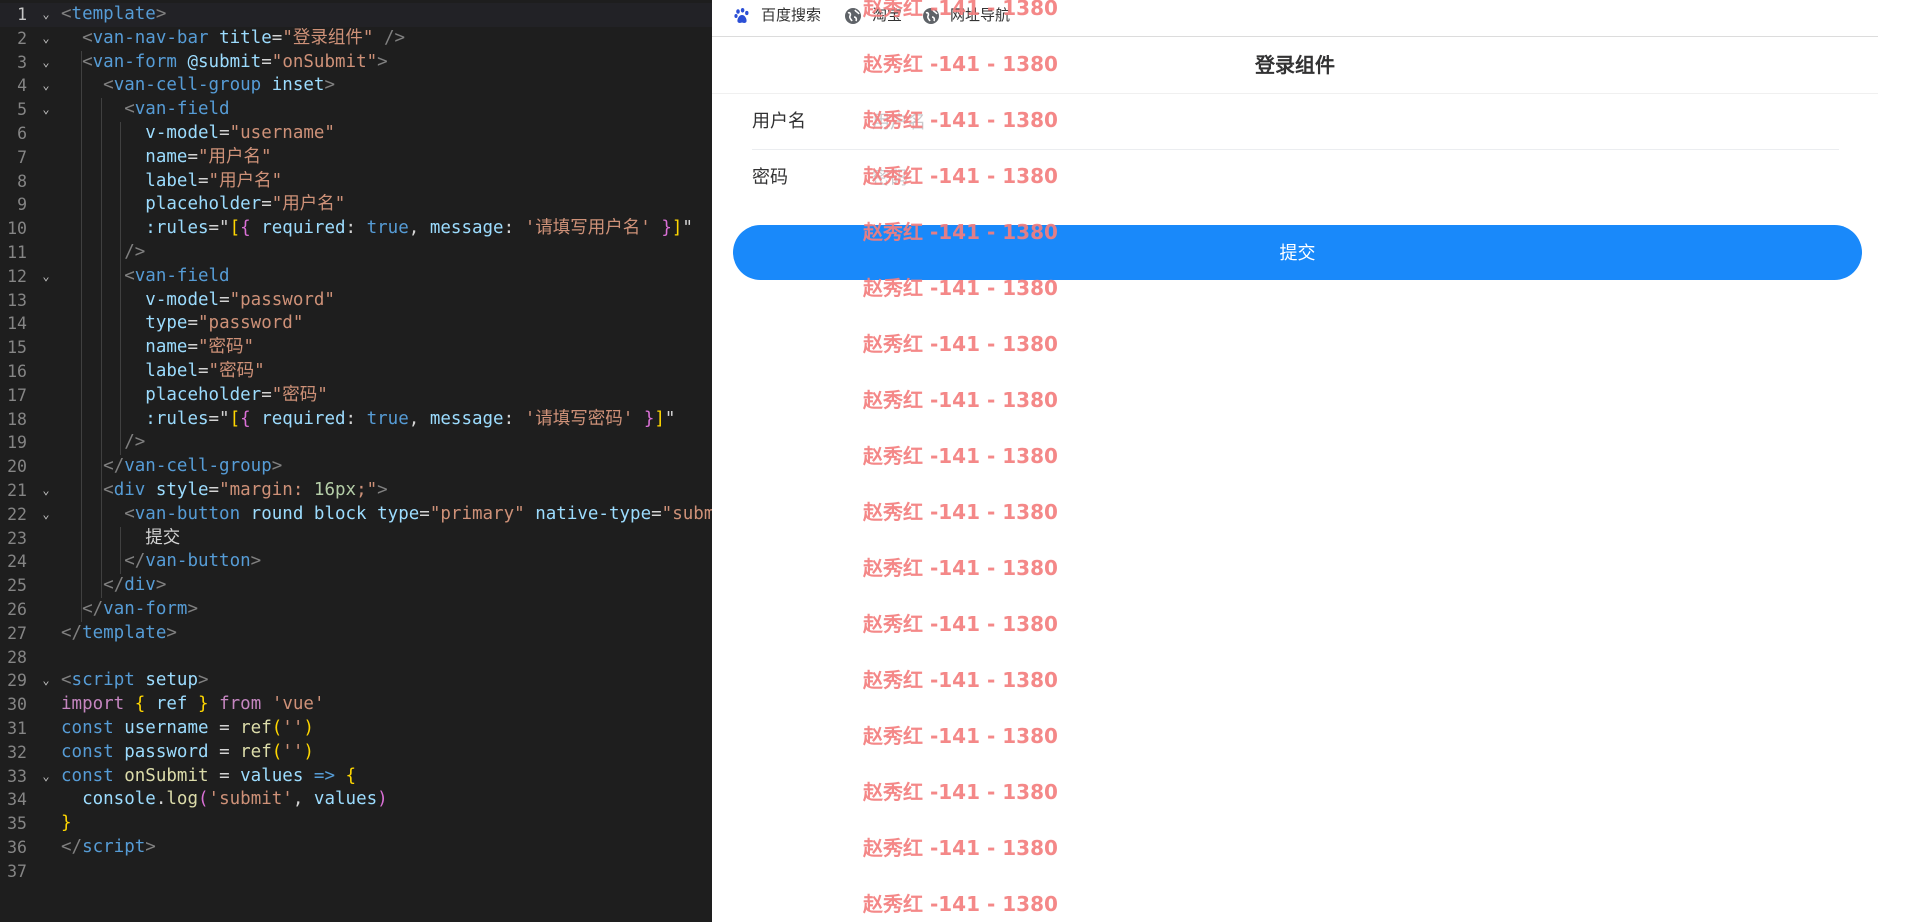  Describe the element at coordinates (17, 562) in the screenshot. I see `line-number: 24` at that location.